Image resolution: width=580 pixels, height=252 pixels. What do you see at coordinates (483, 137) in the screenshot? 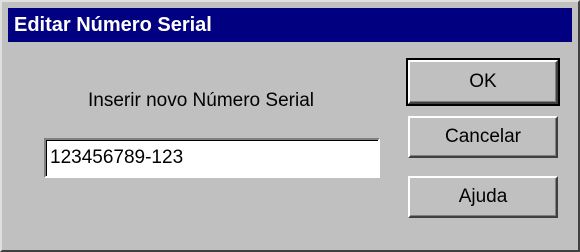
I see `cancel-button: Cancelar` at bounding box center [483, 137].